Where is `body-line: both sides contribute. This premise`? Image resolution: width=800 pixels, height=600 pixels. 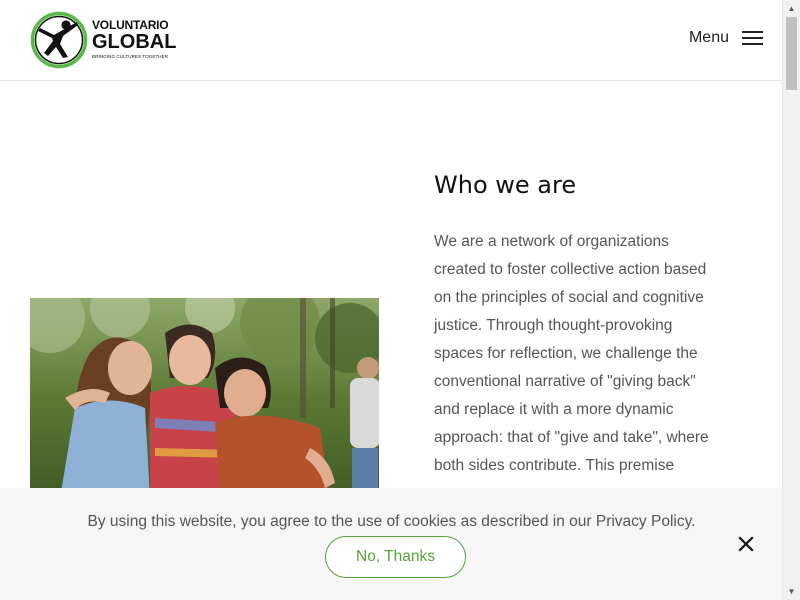
body-line: both sides contribute. This premise is located at coordinates (554, 465).